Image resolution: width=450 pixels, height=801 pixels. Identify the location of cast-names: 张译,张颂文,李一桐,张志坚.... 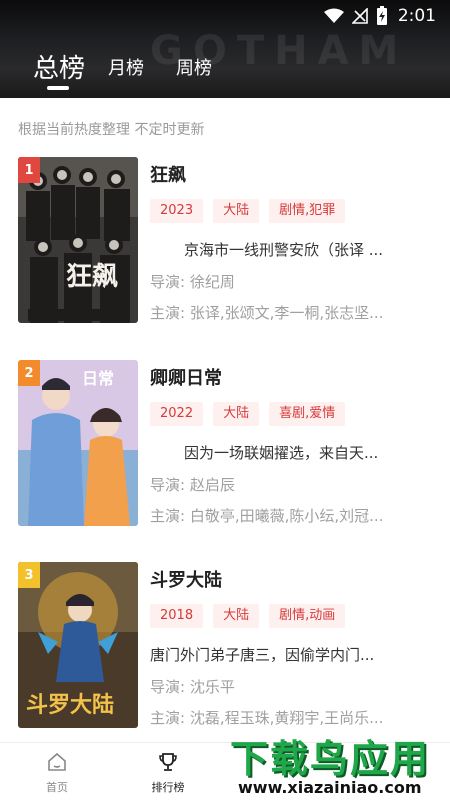
(286, 313).